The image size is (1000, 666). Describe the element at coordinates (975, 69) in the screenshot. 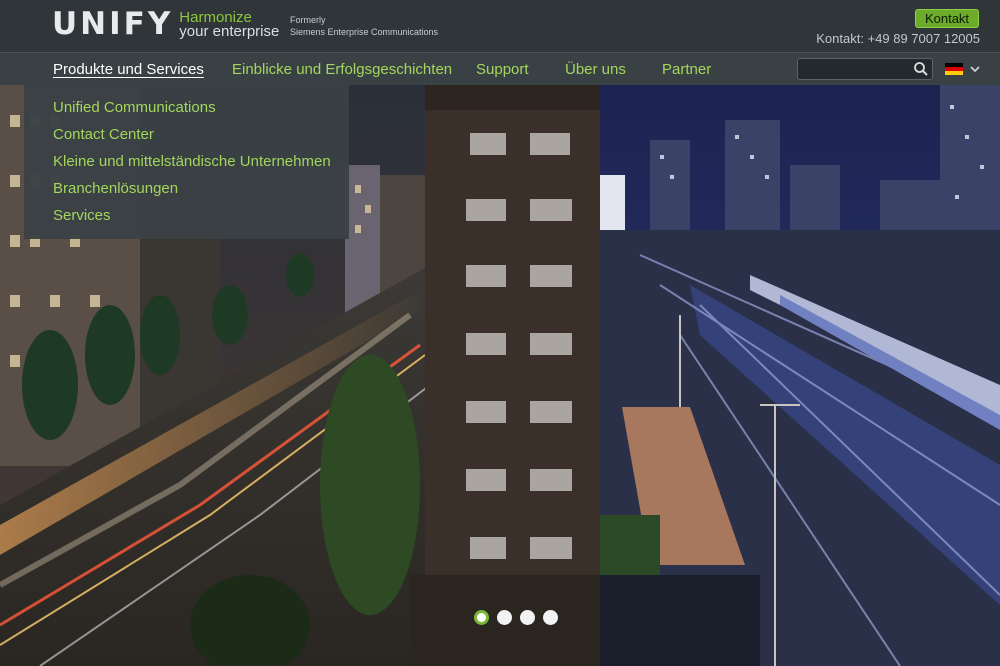

I see `chevron-down-icon` at that location.